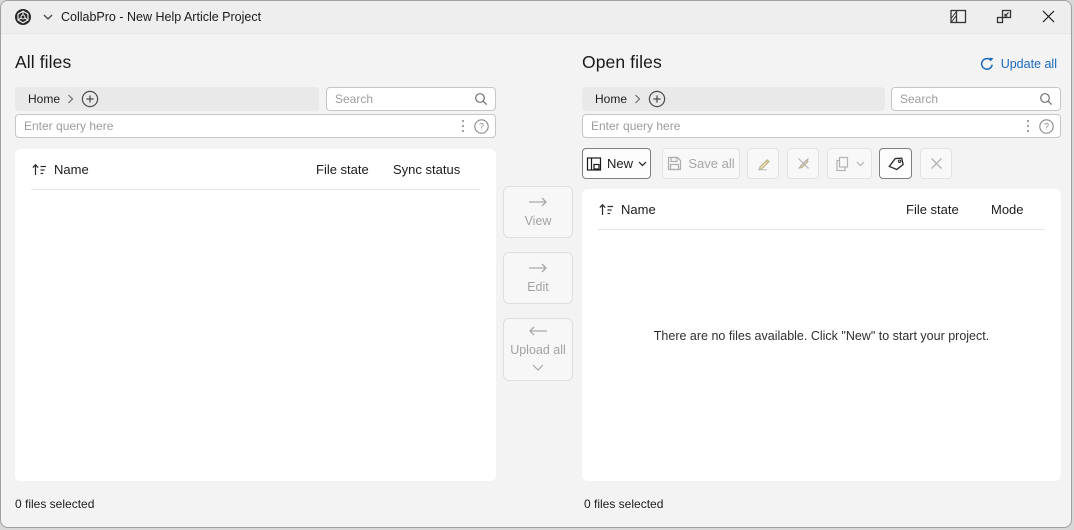 The image size is (1074, 530). I want to click on edit-pencil-icon, so click(763, 163).